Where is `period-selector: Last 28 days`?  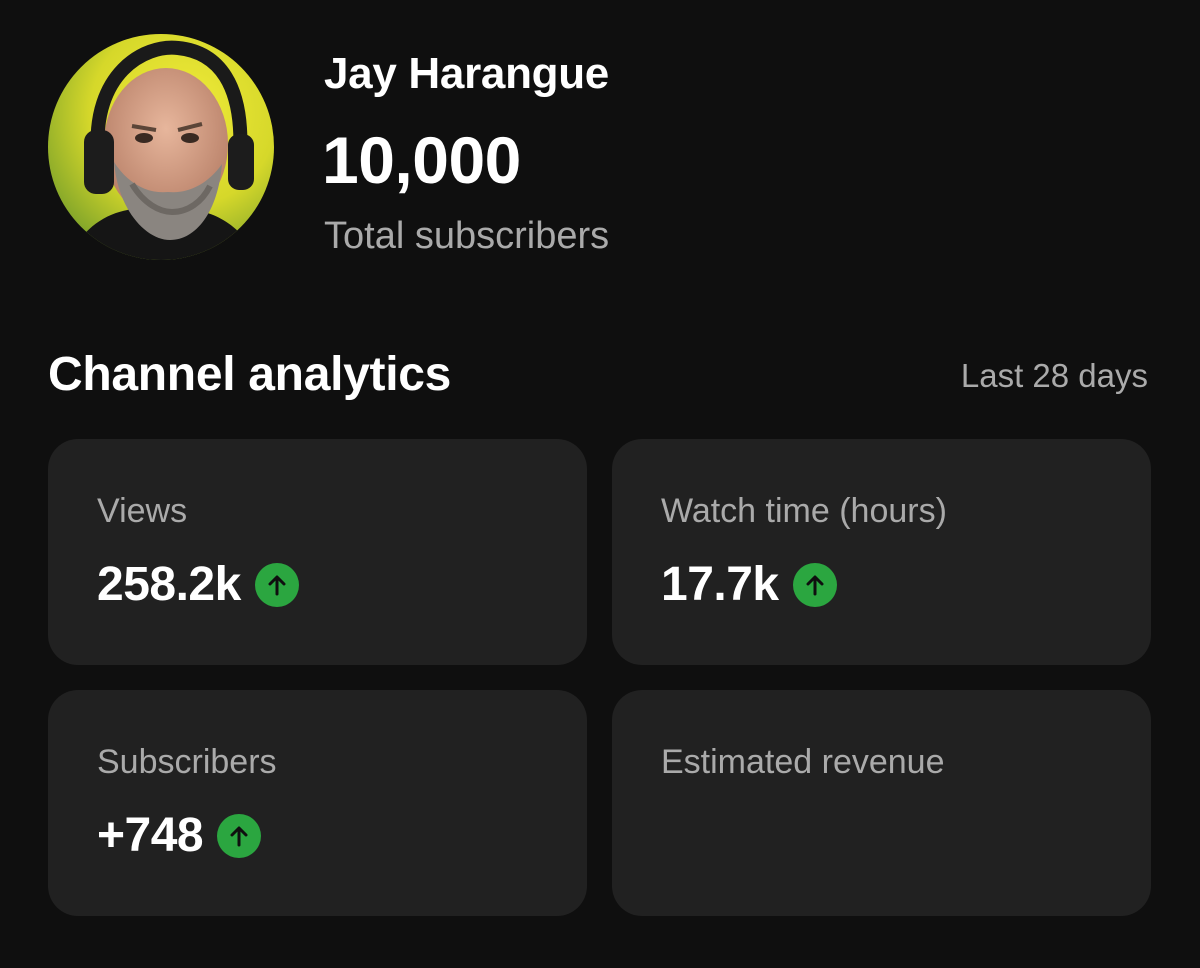
period-selector: Last 28 days is located at coordinates (1054, 376).